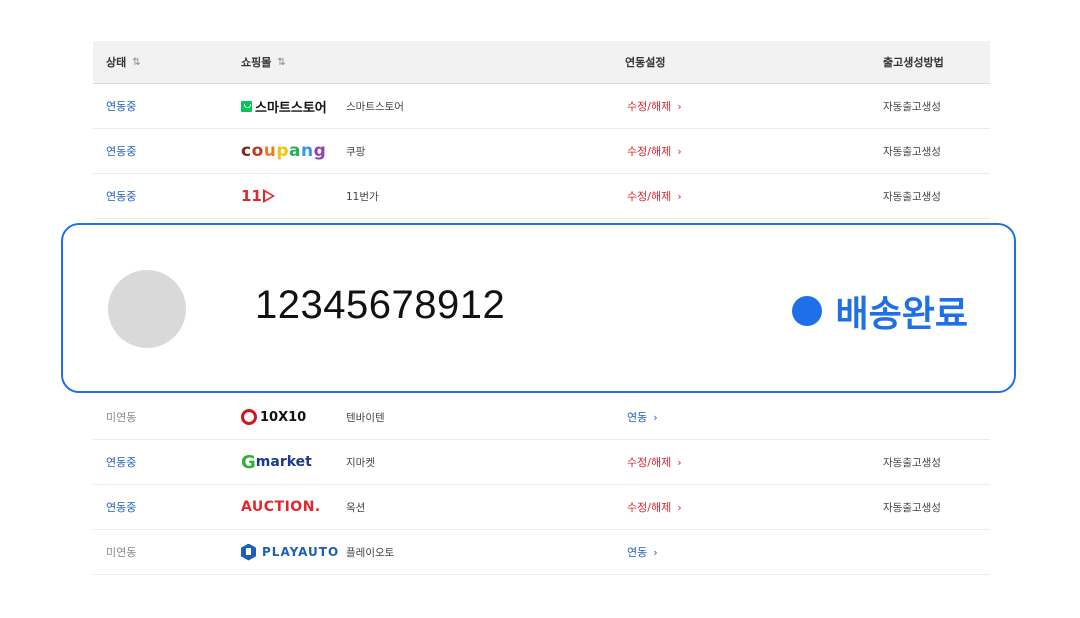 The height and width of the screenshot is (618, 1080). Describe the element at coordinates (901, 314) in the screenshot. I see `delivery-status-label: 배송완료` at that location.